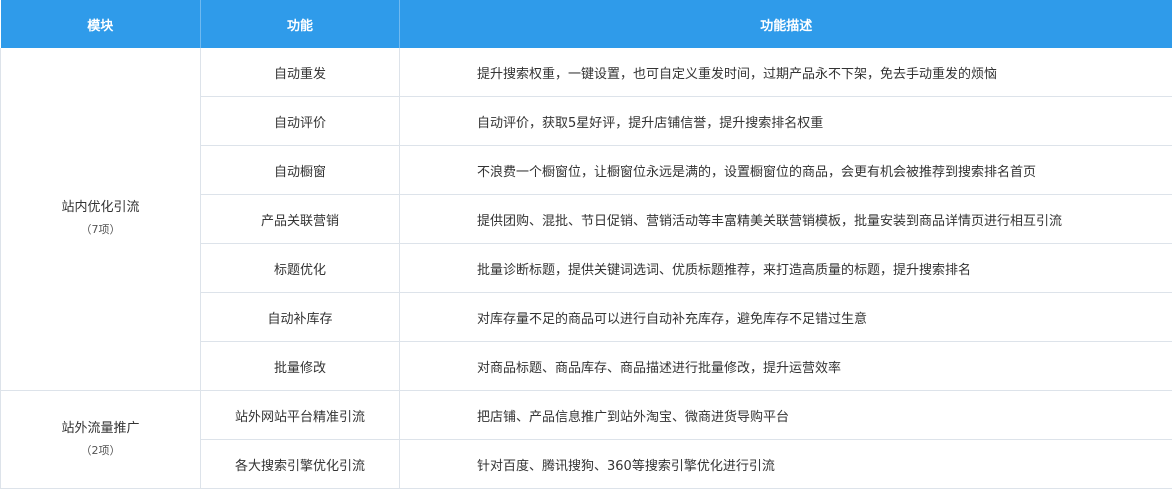  I want to click on module-name: 站外流量推广, so click(100, 428).